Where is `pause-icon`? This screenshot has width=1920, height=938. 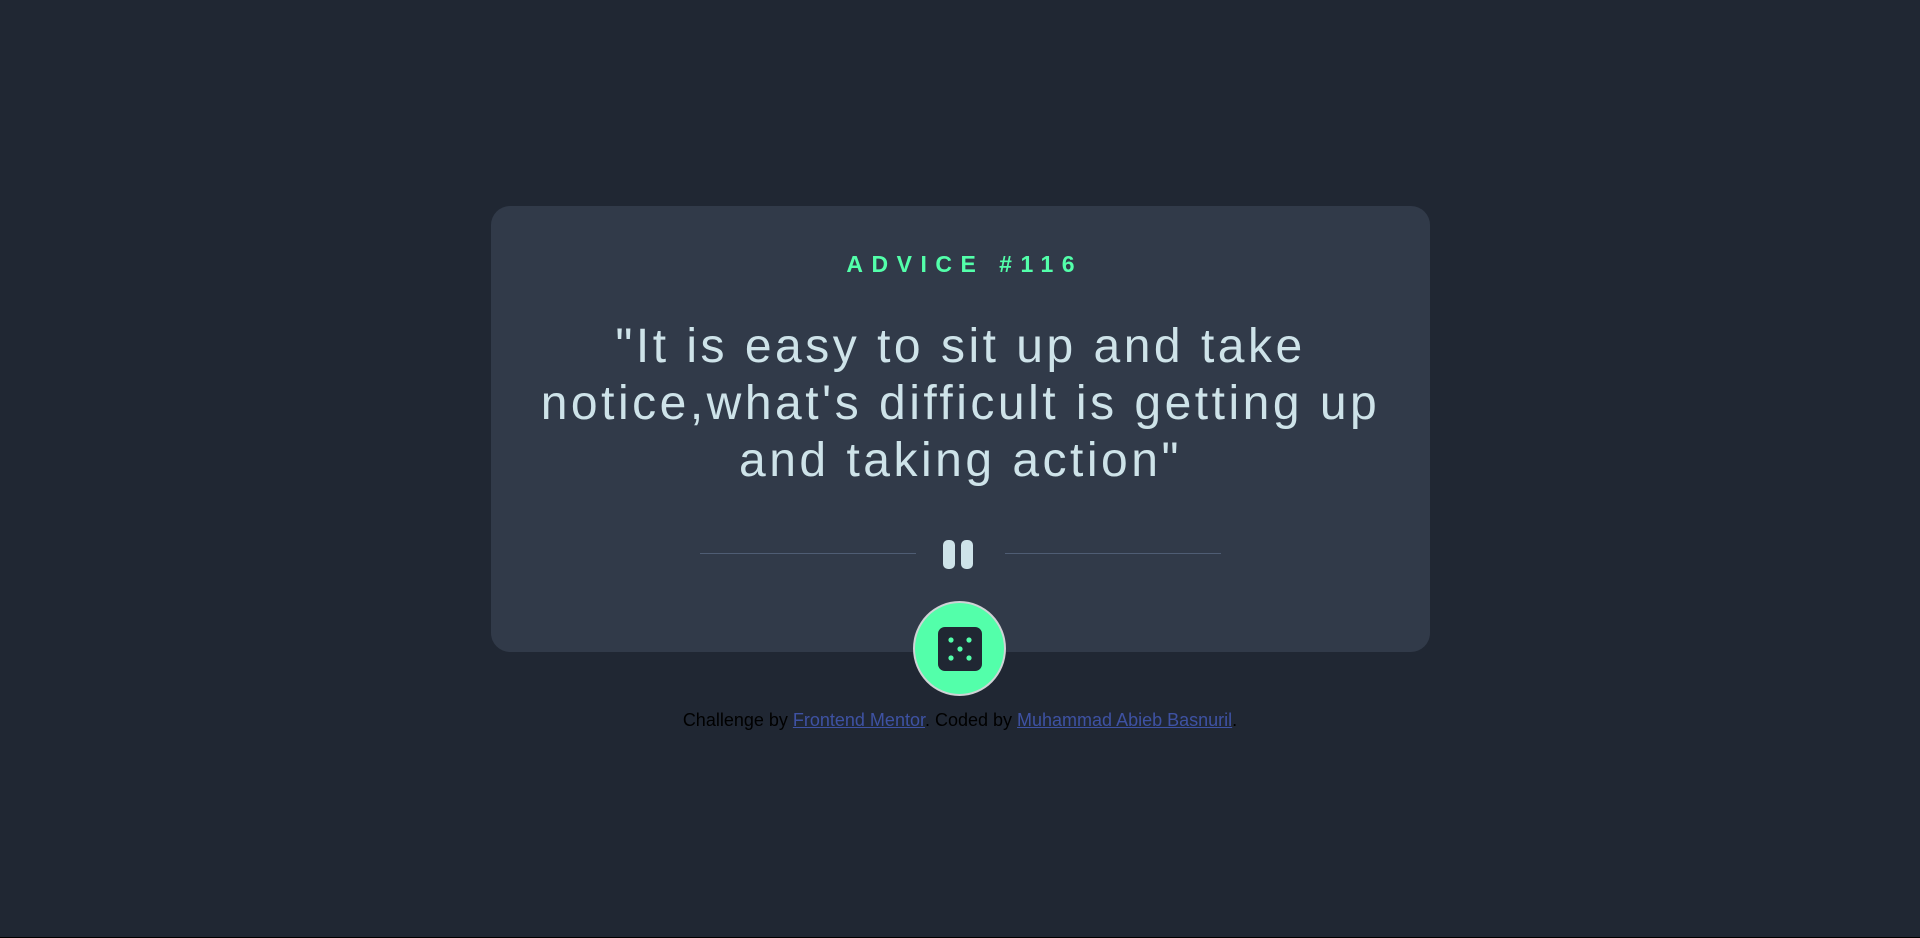
pause-icon is located at coordinates (955, 554).